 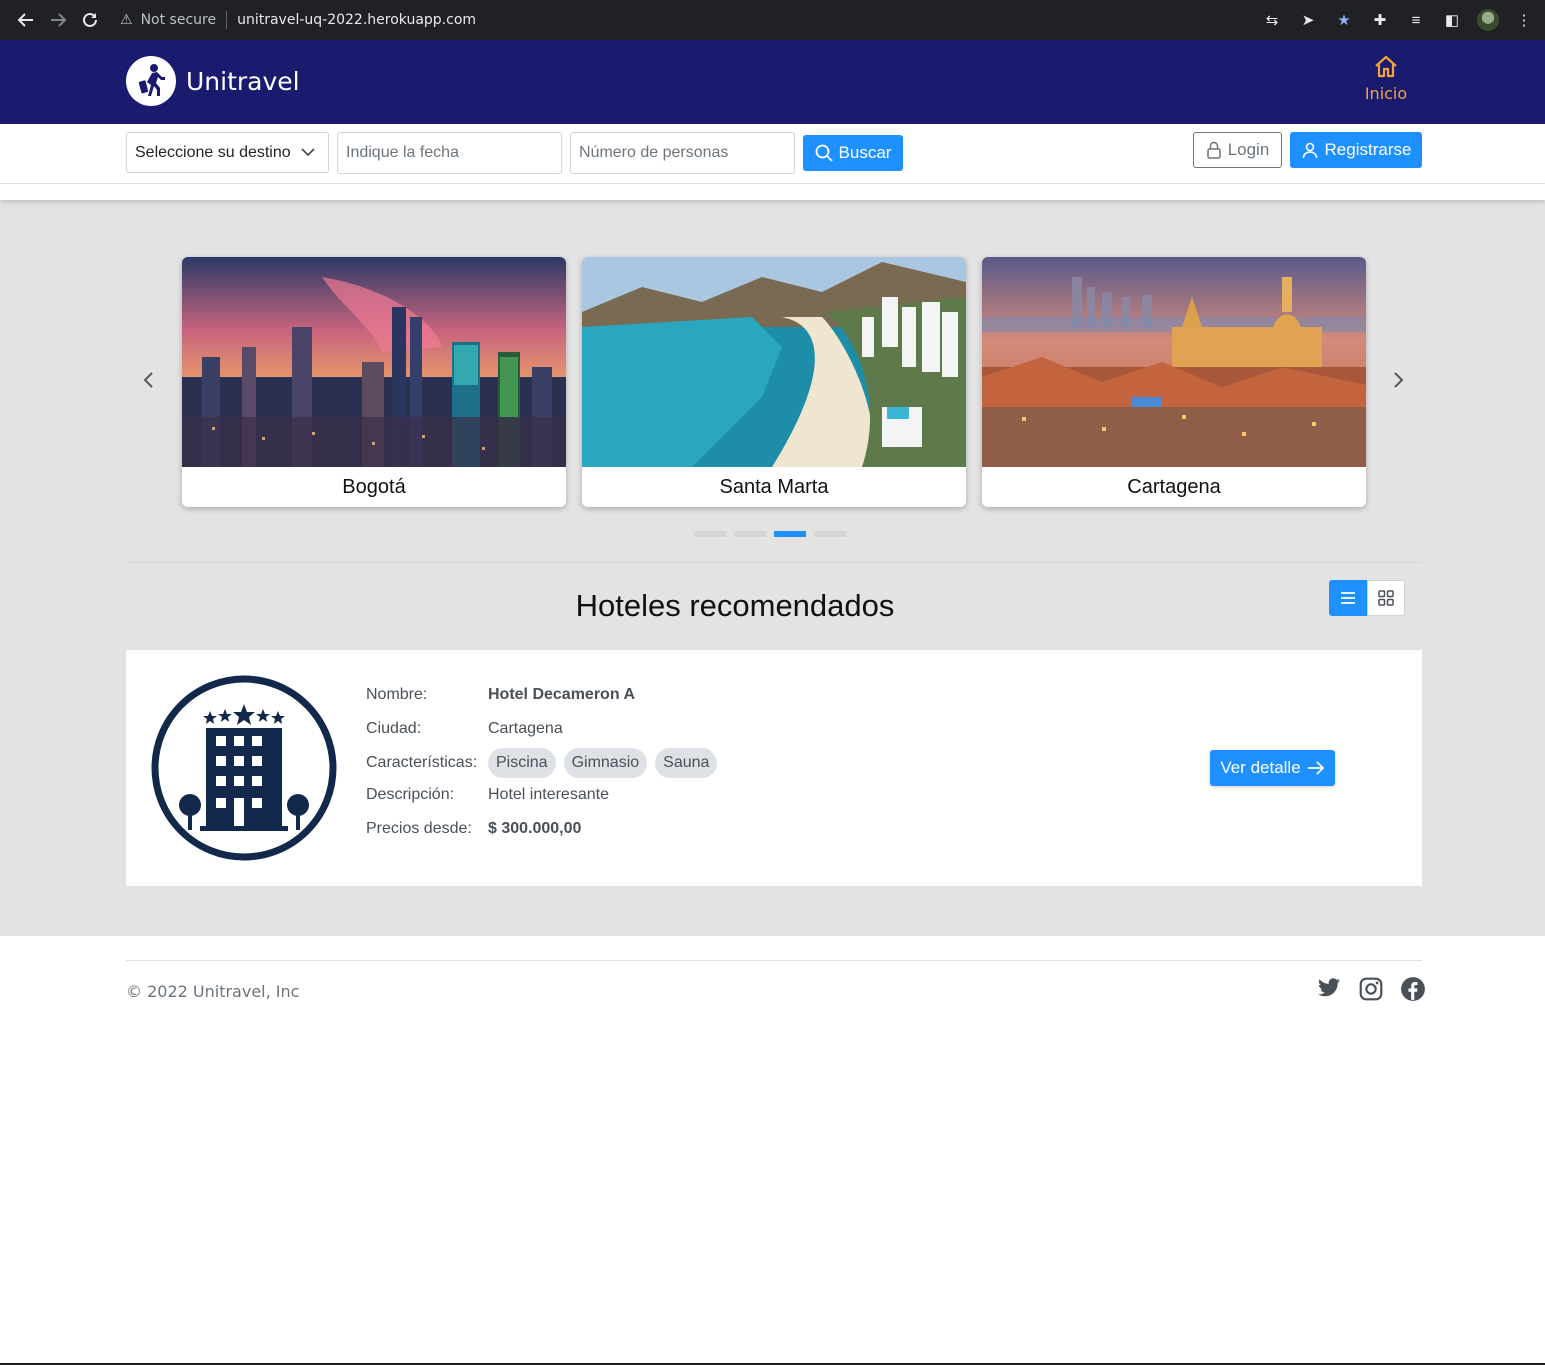 I want to click on carousel-prev-button, so click(x=149, y=380).